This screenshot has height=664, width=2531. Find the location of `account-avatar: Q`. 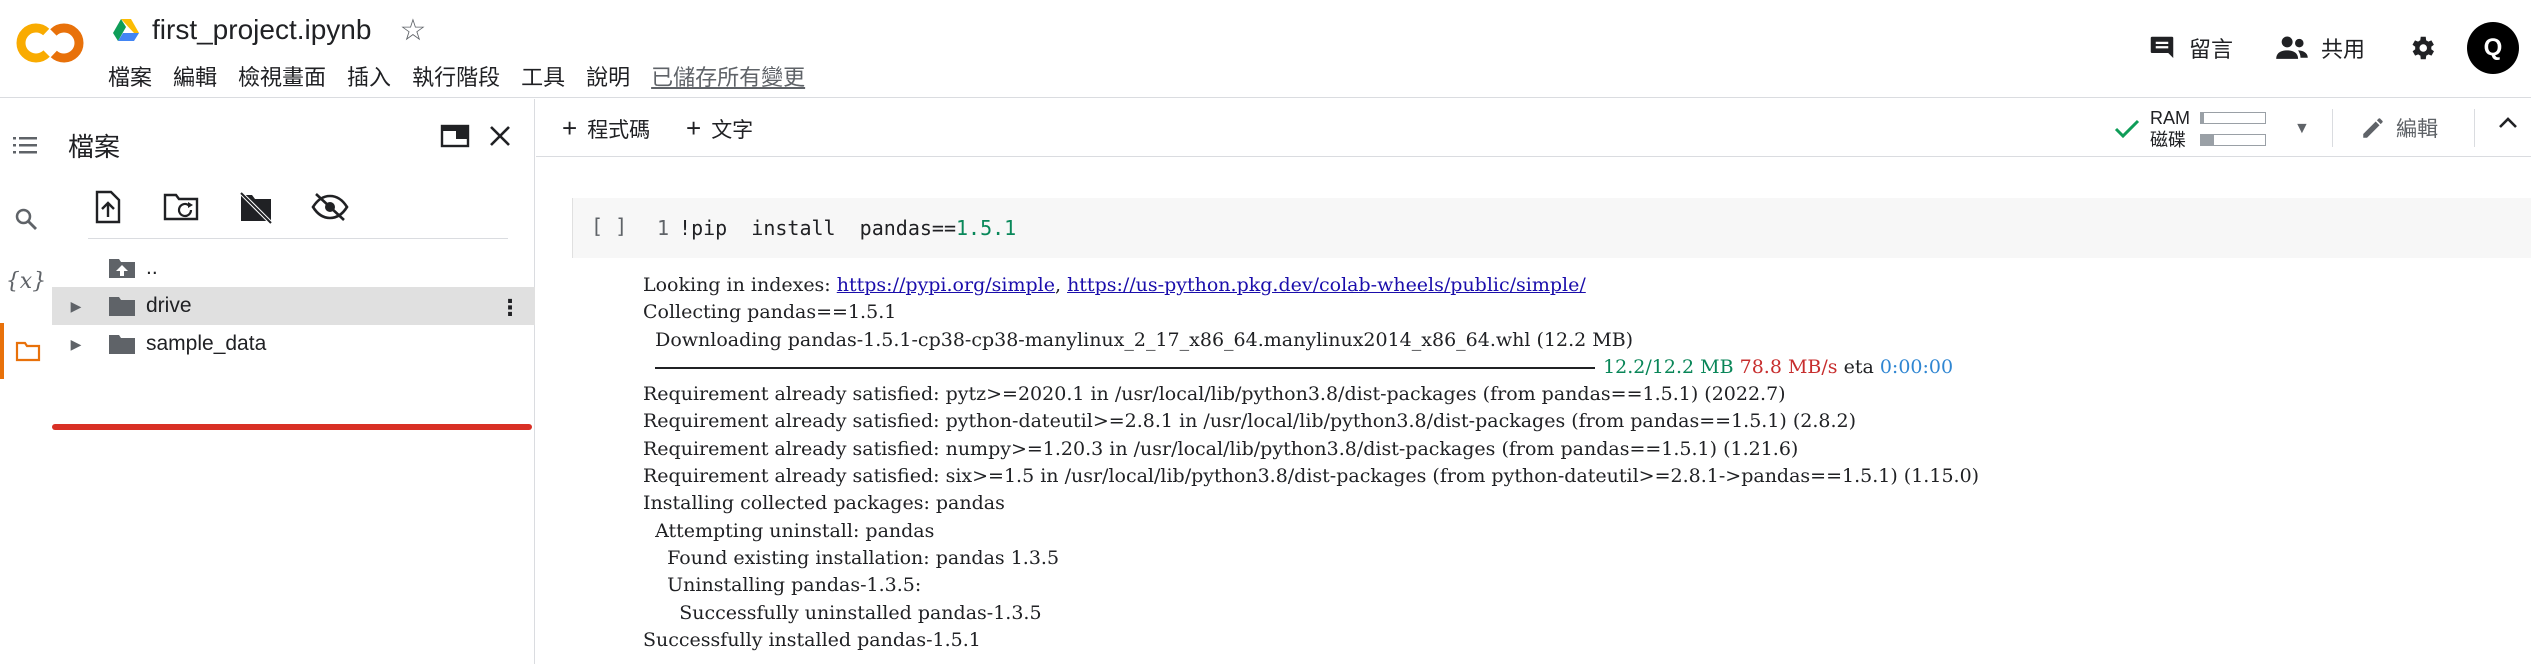

account-avatar: Q is located at coordinates (2493, 48).